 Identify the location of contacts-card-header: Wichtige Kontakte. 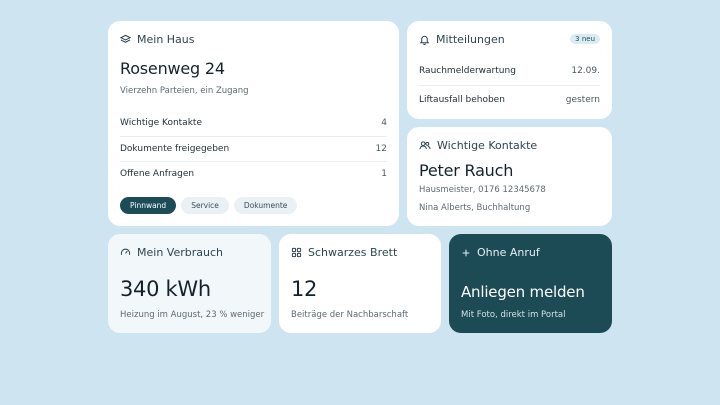
(478, 145).